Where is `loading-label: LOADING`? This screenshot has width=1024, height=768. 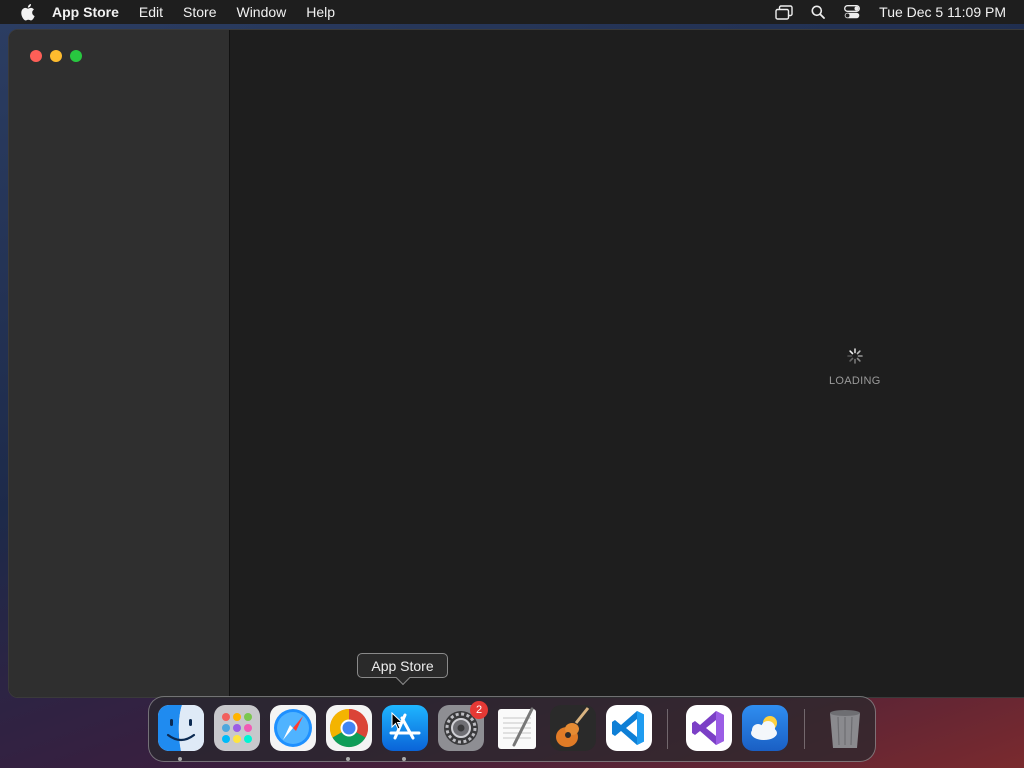
loading-label: LOADING is located at coordinates (855, 381).